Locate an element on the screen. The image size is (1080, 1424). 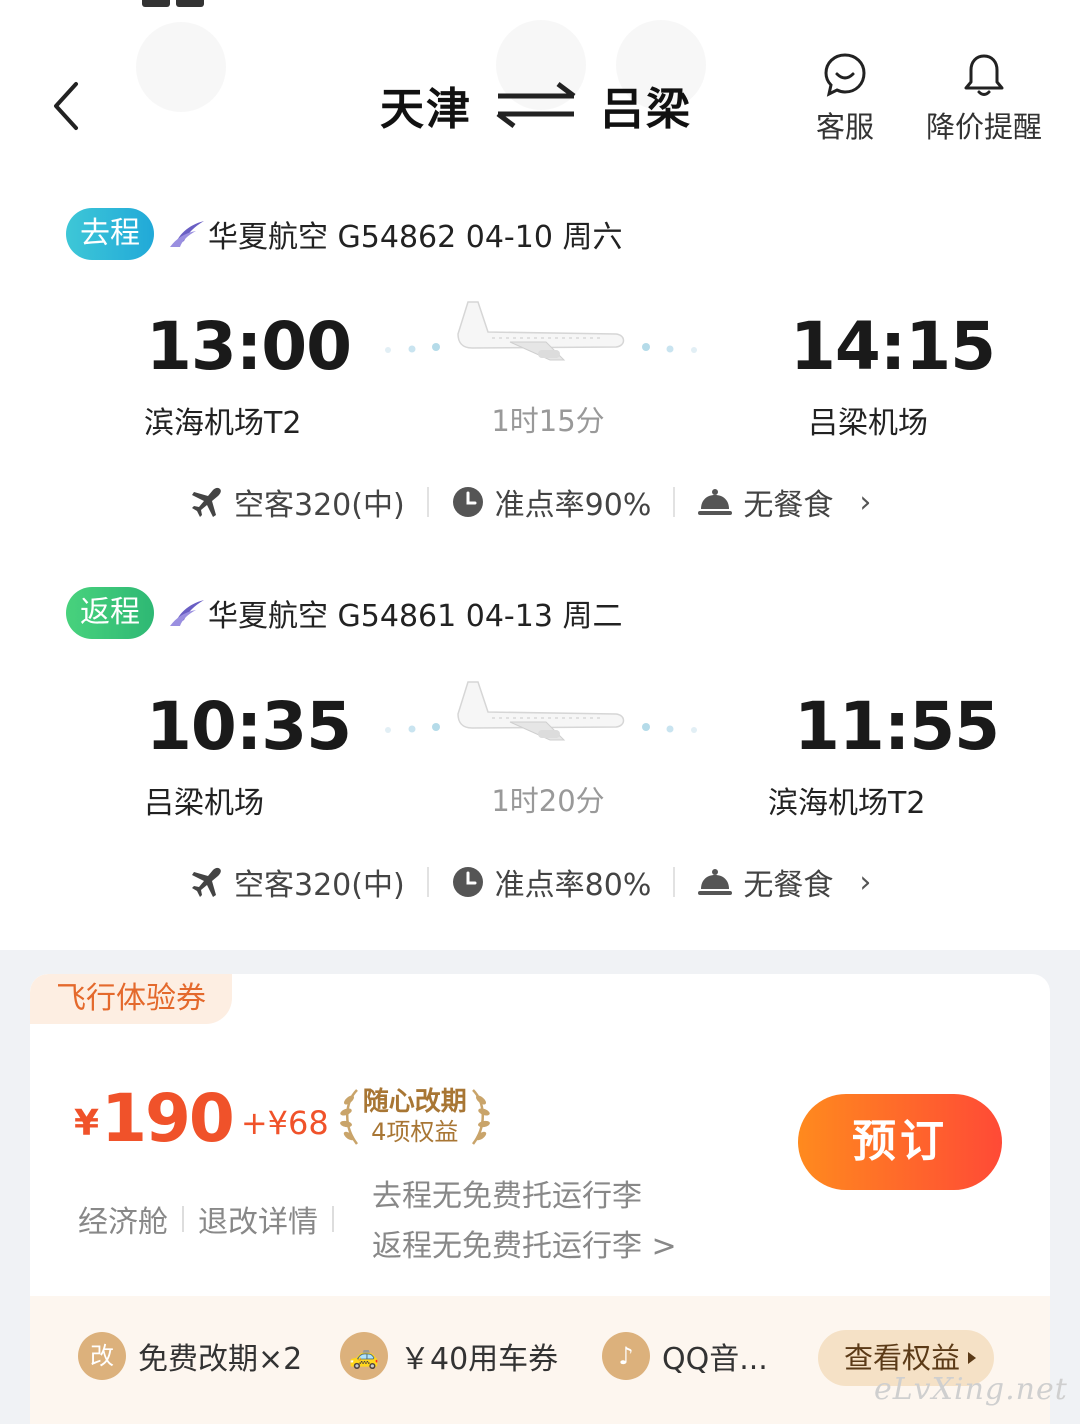
return-arrive-time: 11:55 is located at coordinates (897, 726).